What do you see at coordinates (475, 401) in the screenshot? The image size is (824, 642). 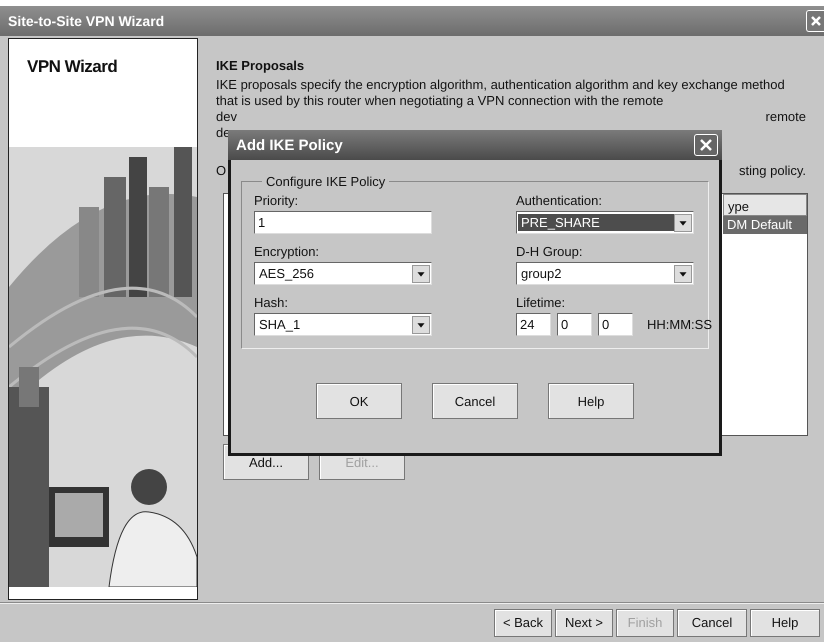 I see `dialog-button: Cancel` at bounding box center [475, 401].